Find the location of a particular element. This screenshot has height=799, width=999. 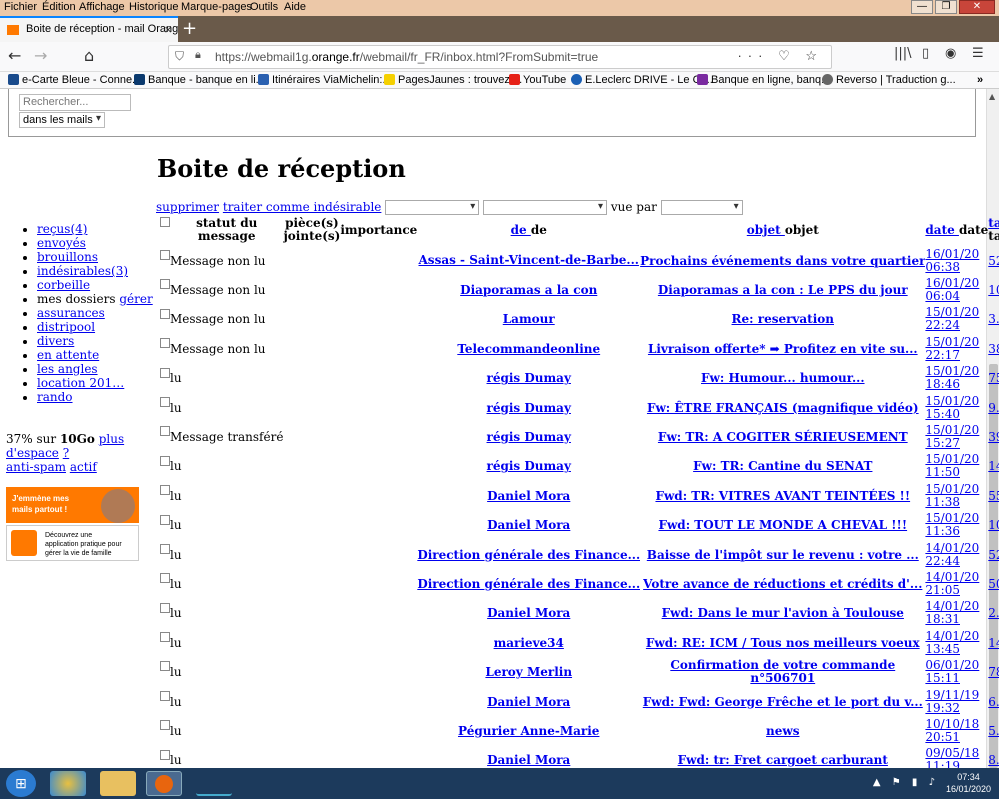

menu-fichier: Fichier is located at coordinates (20, 7).